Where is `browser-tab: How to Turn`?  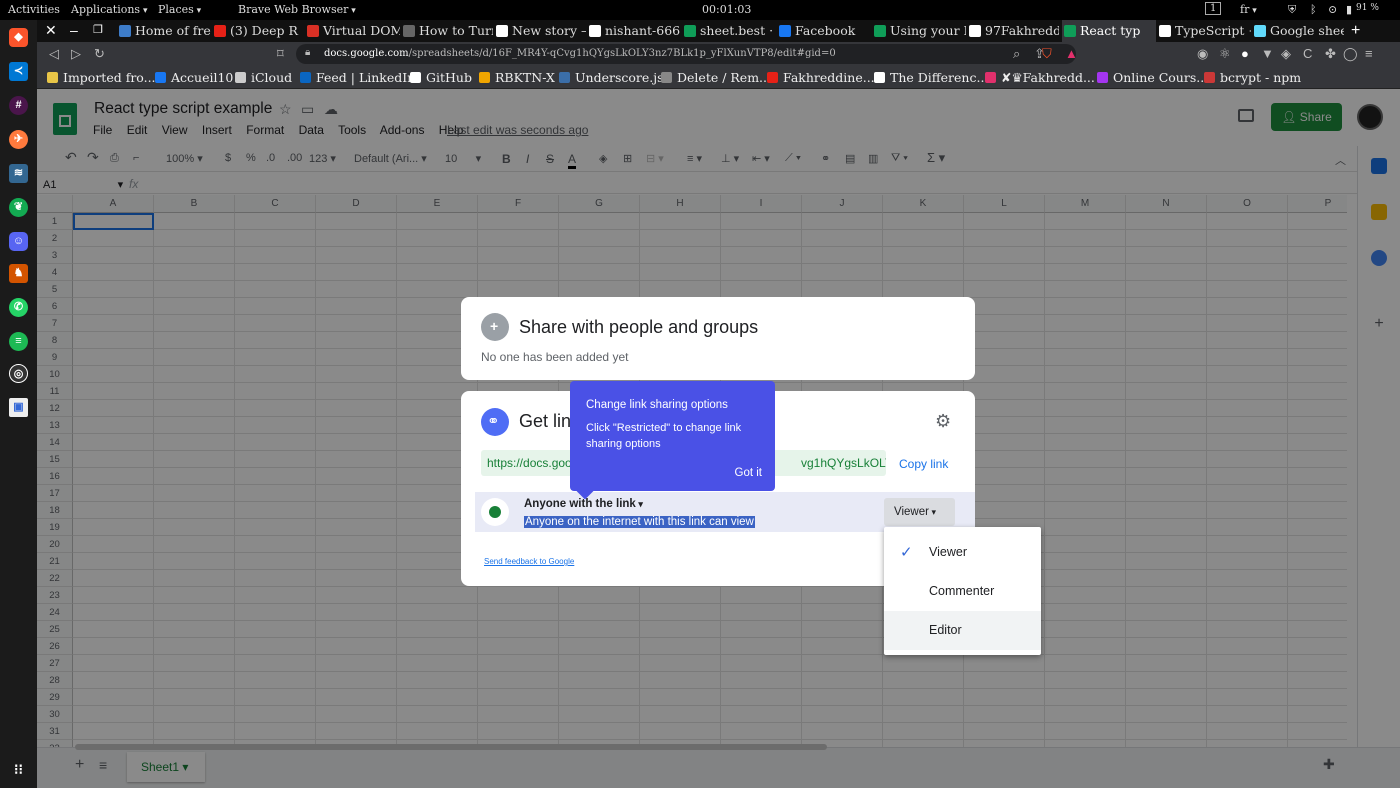
browser-tab: How to Turn is located at coordinates (447, 31).